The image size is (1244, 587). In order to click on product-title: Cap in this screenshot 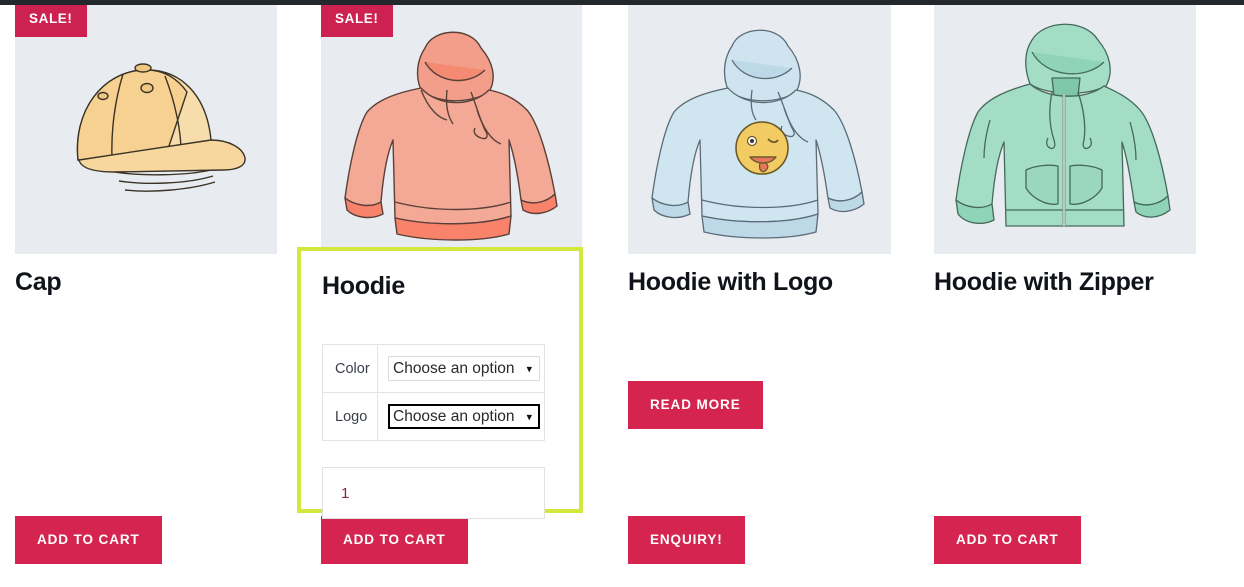, I will do `click(38, 282)`.